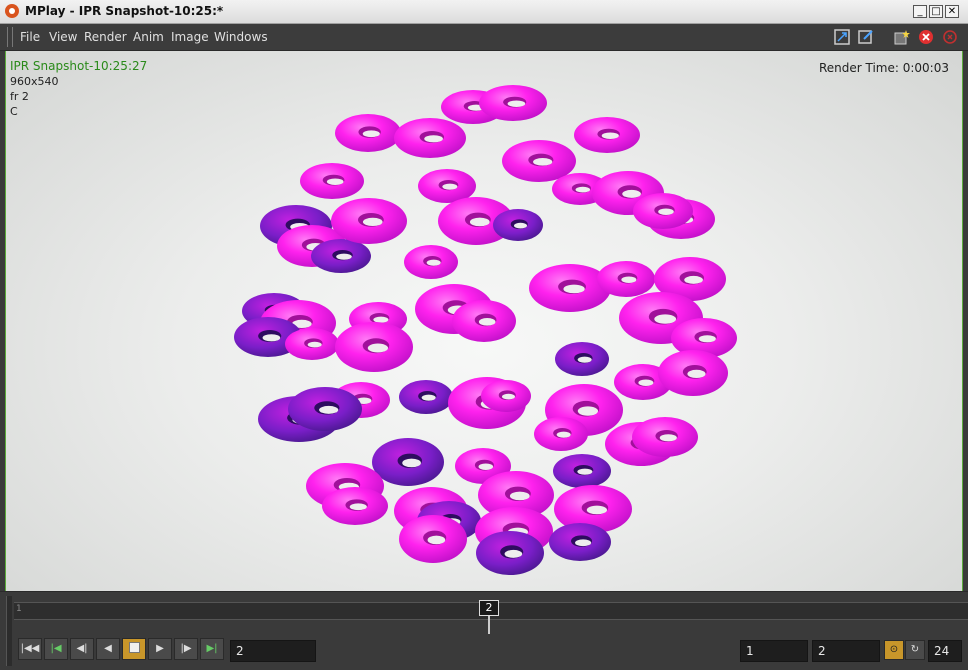 This screenshot has width=968, height=670. Describe the element at coordinates (78, 89) in the screenshot. I see `image-info-overlay: IPR Snapshot-10:25:27 960x540 fr 2 C` at that location.